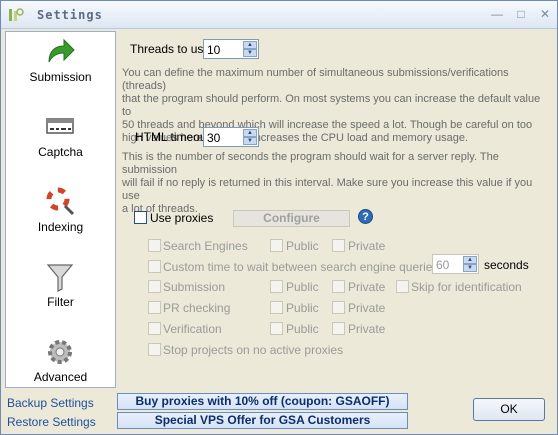 The height and width of the screenshot is (435, 558). What do you see at coordinates (60, 377) in the screenshot?
I see `sidebar-item-label: Advanced` at bounding box center [60, 377].